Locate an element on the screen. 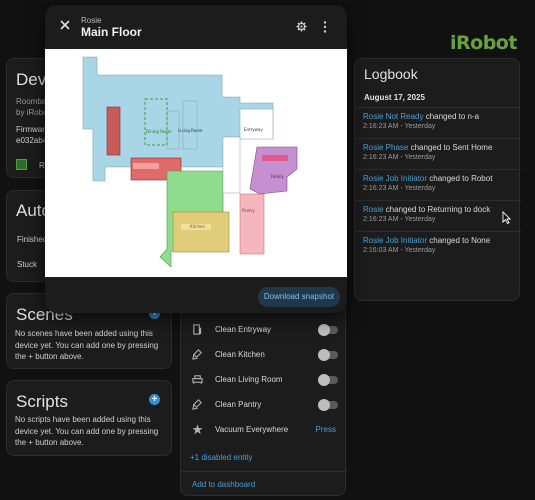 The image size is (535, 500). clean-living-room-label: Clean Living Room is located at coordinates (249, 379).